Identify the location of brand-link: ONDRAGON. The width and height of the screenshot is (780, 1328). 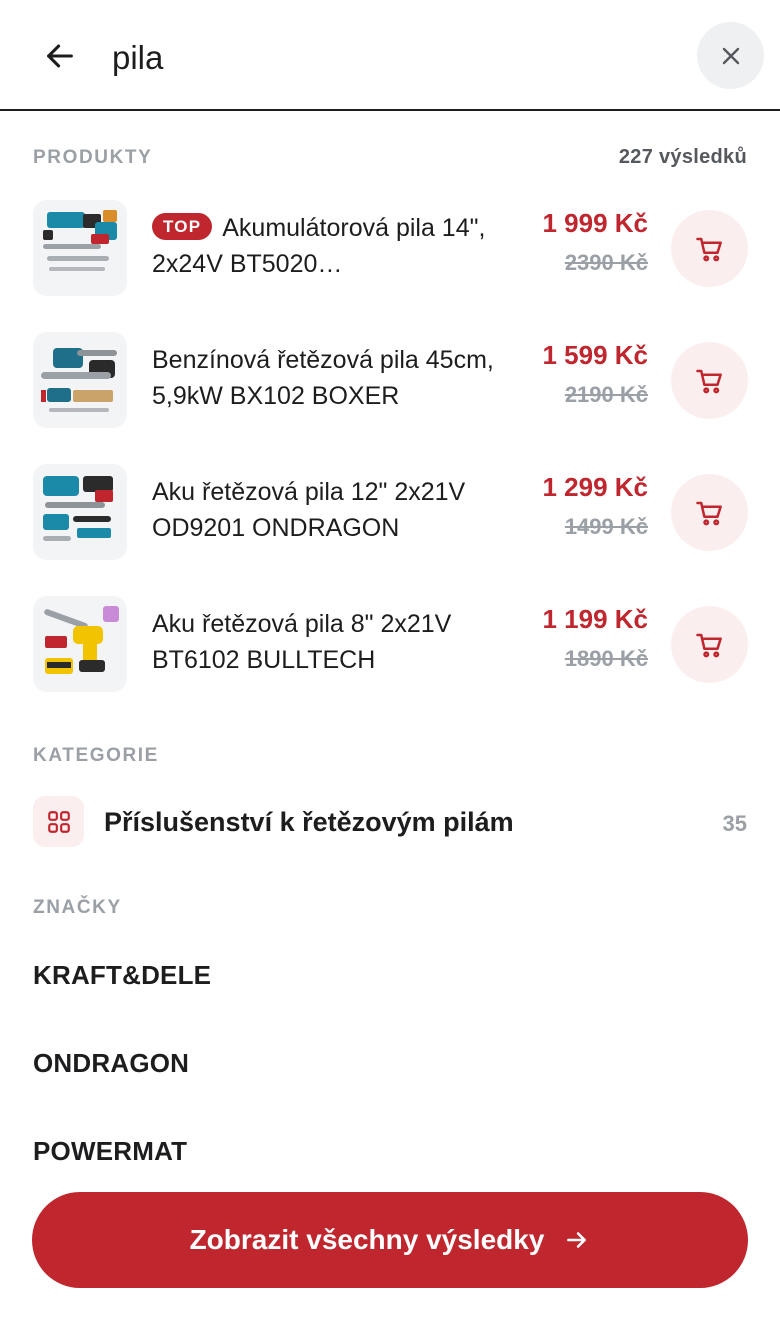
(111, 1063).